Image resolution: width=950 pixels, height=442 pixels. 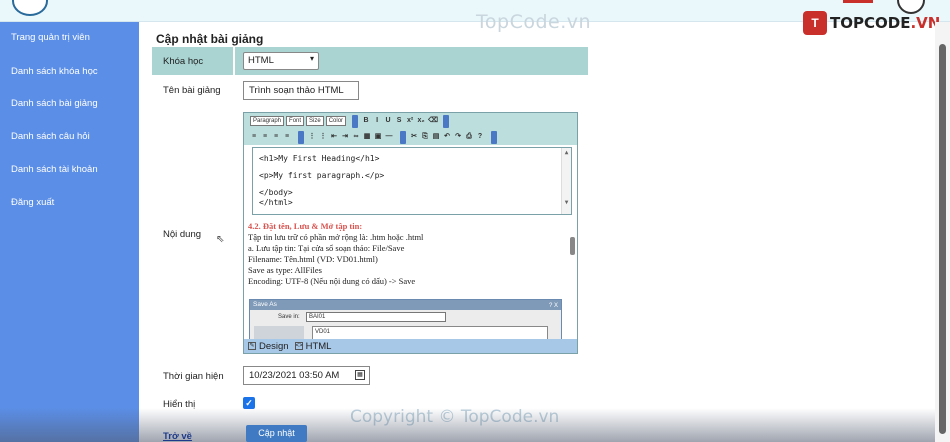 What do you see at coordinates (480, 137) in the screenshot?
I see `help-icon: ?` at bounding box center [480, 137].